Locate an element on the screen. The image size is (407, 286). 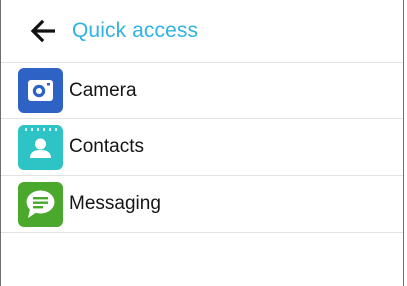
back-button is located at coordinates (43, 31).